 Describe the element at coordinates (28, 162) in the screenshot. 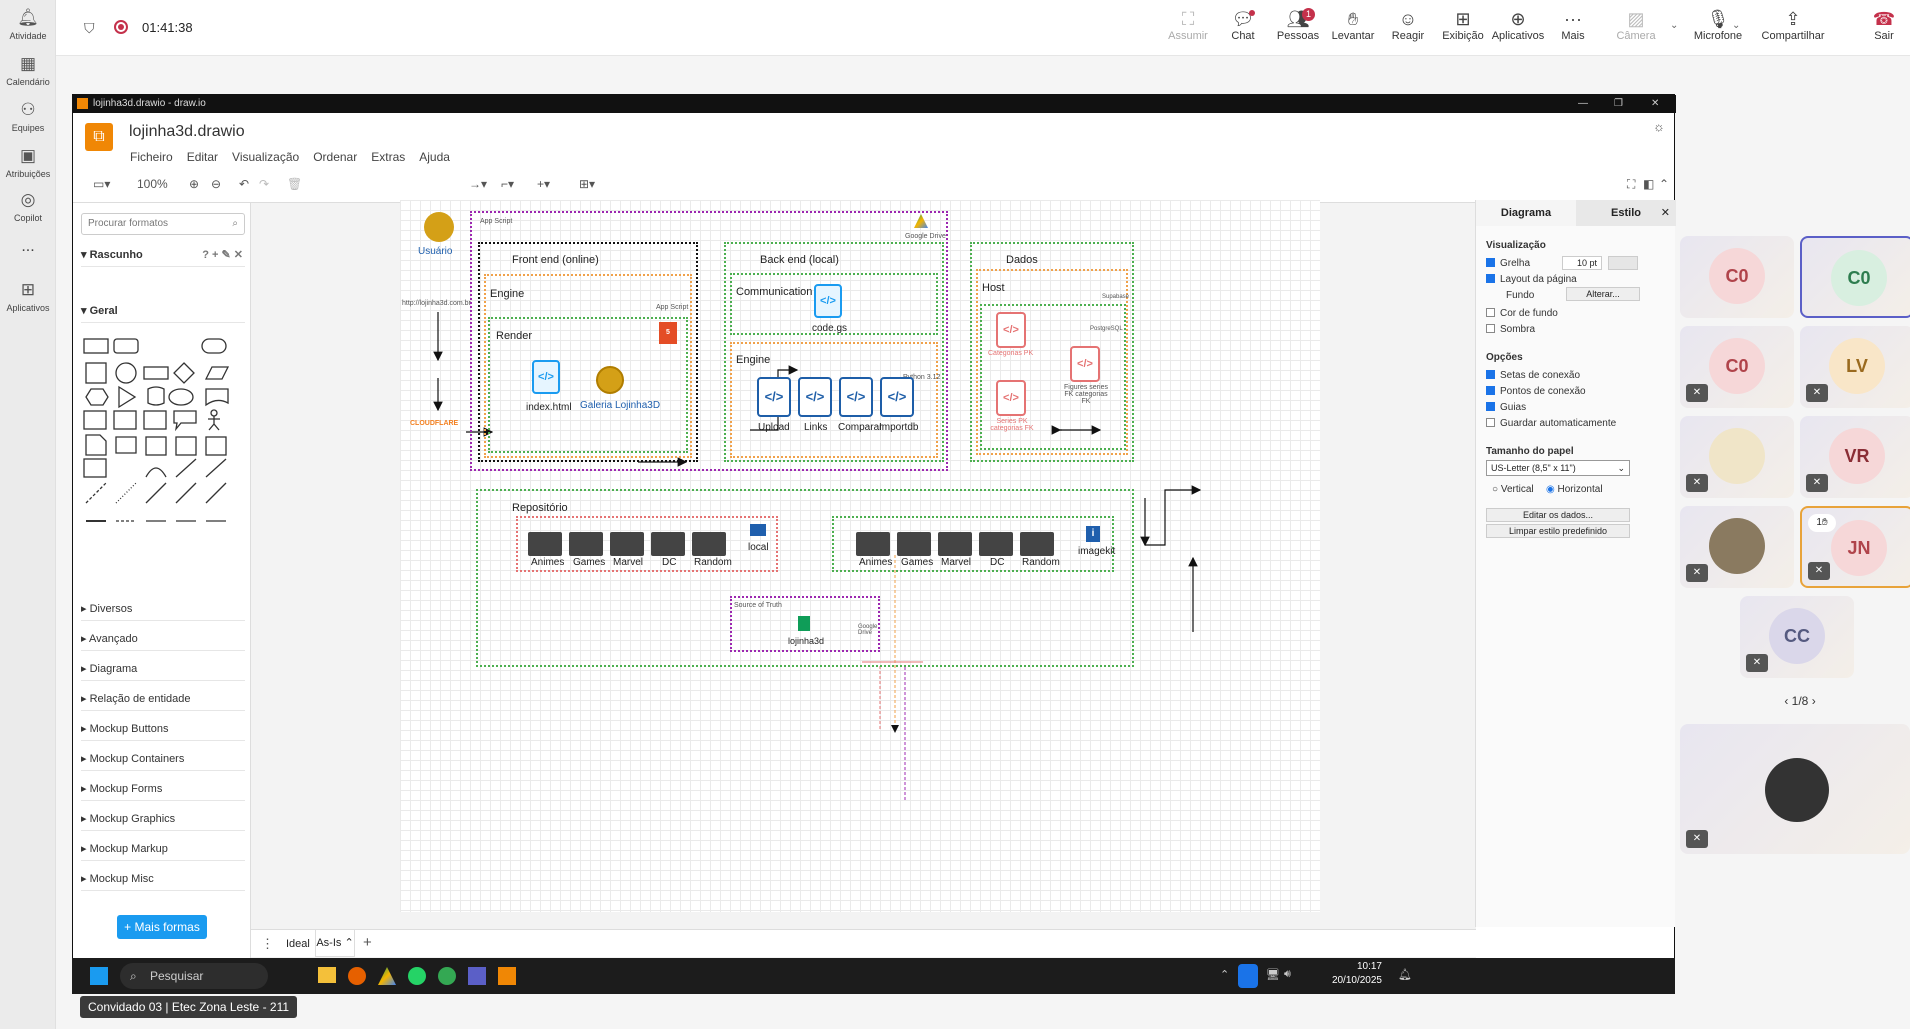

I see `rail-assignments: ▣ Atribuições` at that location.